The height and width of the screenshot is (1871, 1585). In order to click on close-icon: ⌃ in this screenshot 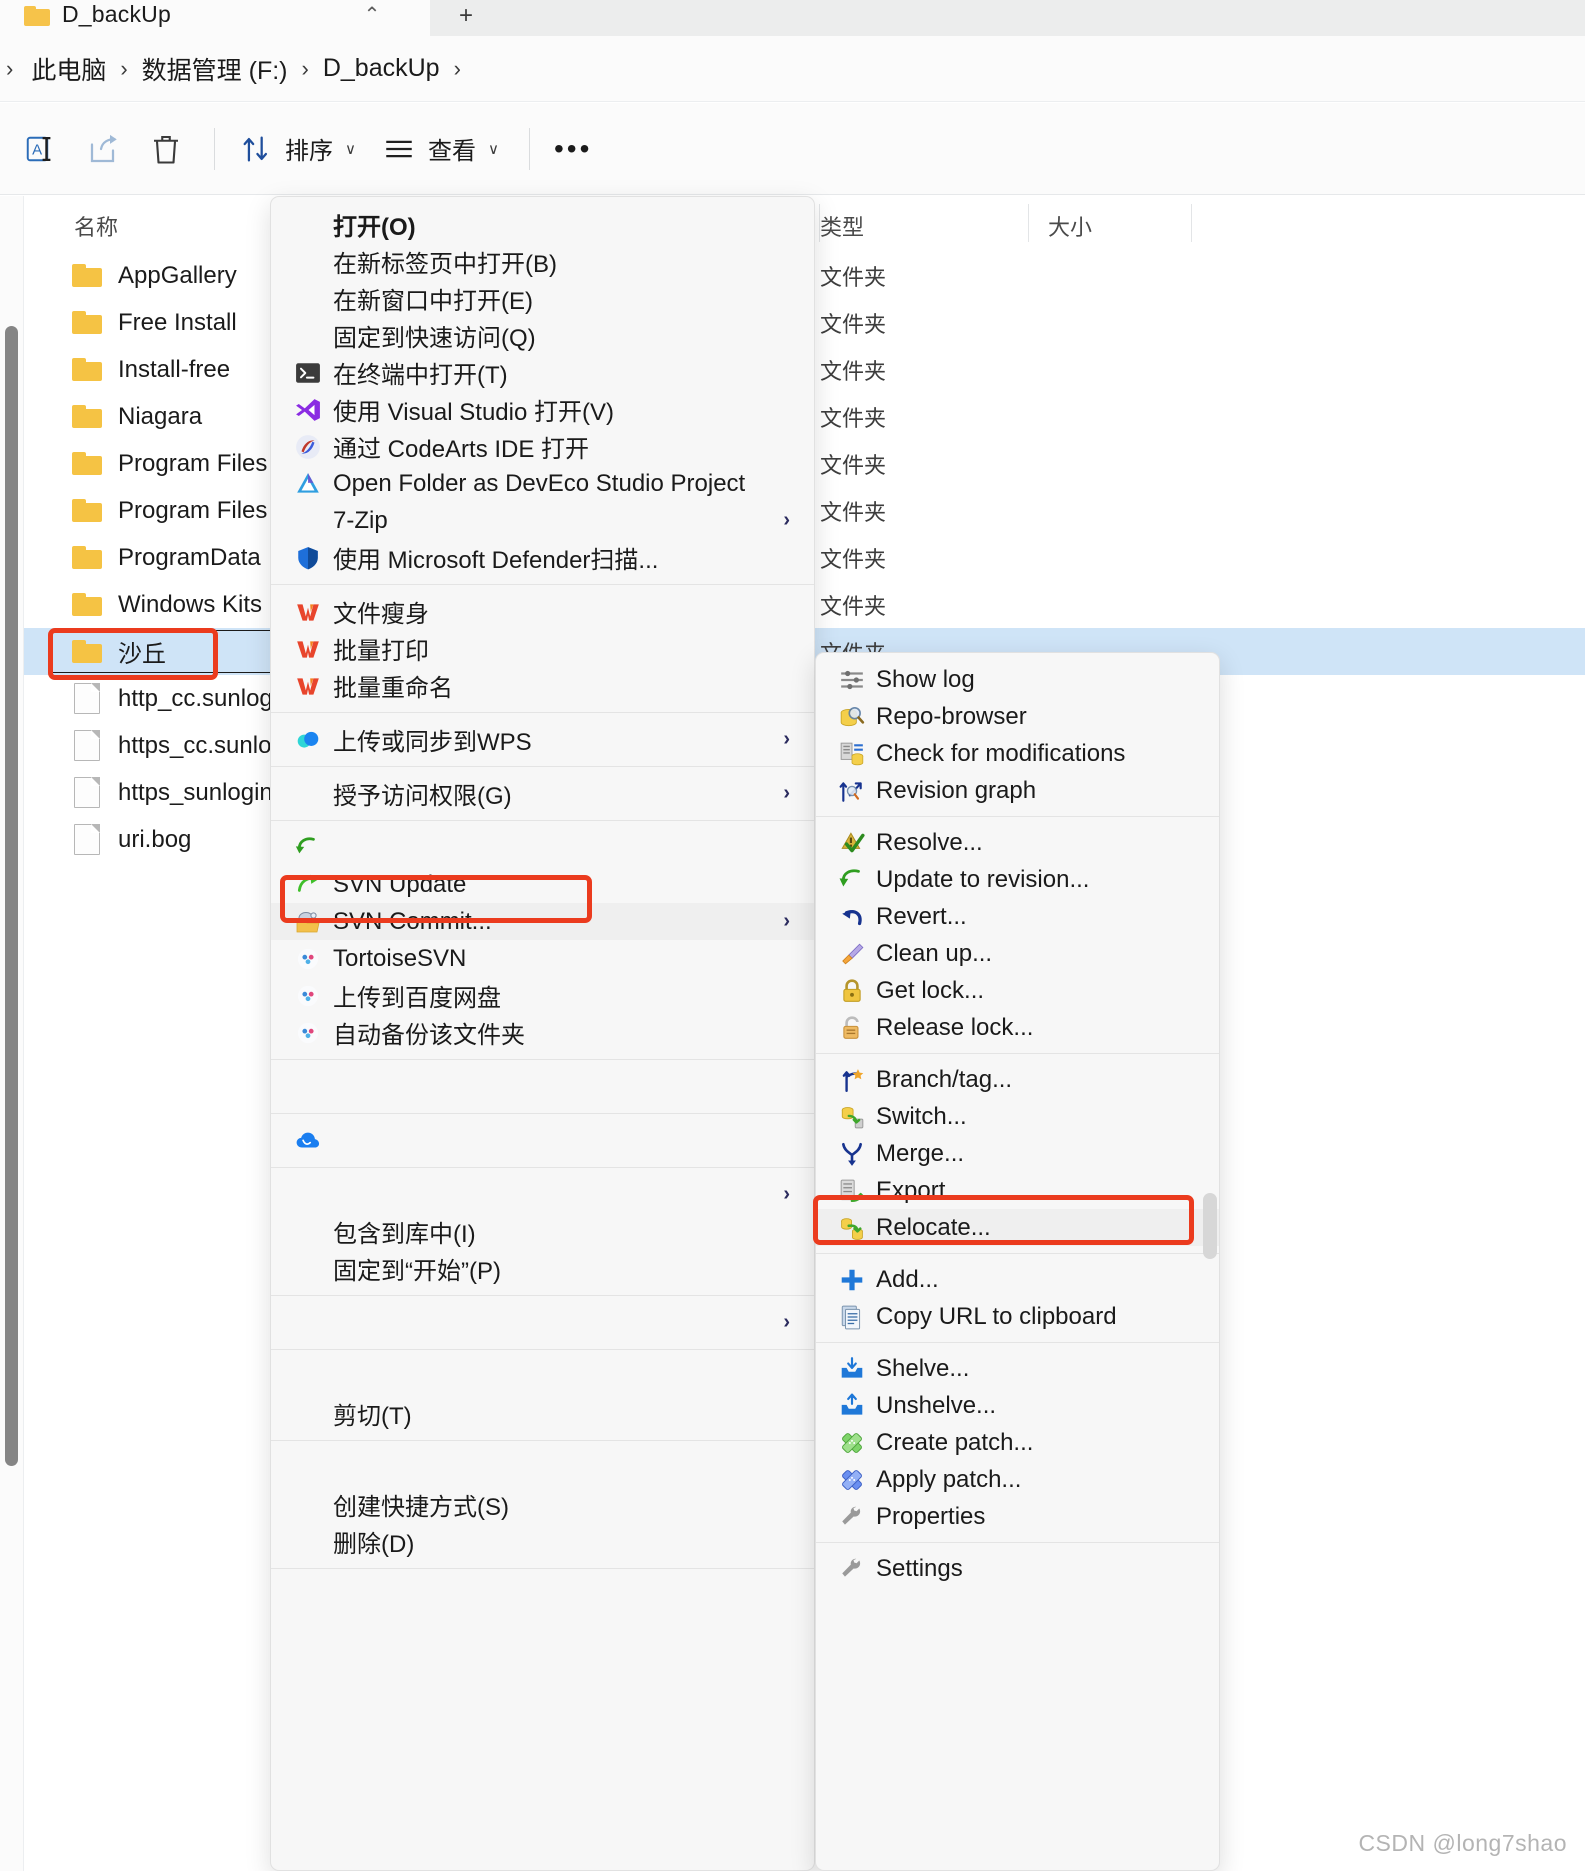, I will do `click(372, 14)`.